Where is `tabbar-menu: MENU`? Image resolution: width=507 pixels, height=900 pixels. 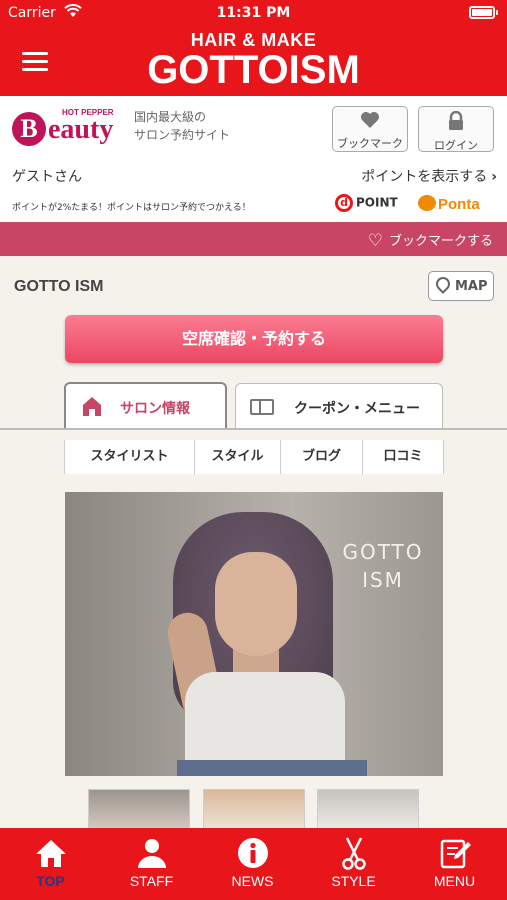
tabbar-menu: MENU is located at coordinates (454, 864).